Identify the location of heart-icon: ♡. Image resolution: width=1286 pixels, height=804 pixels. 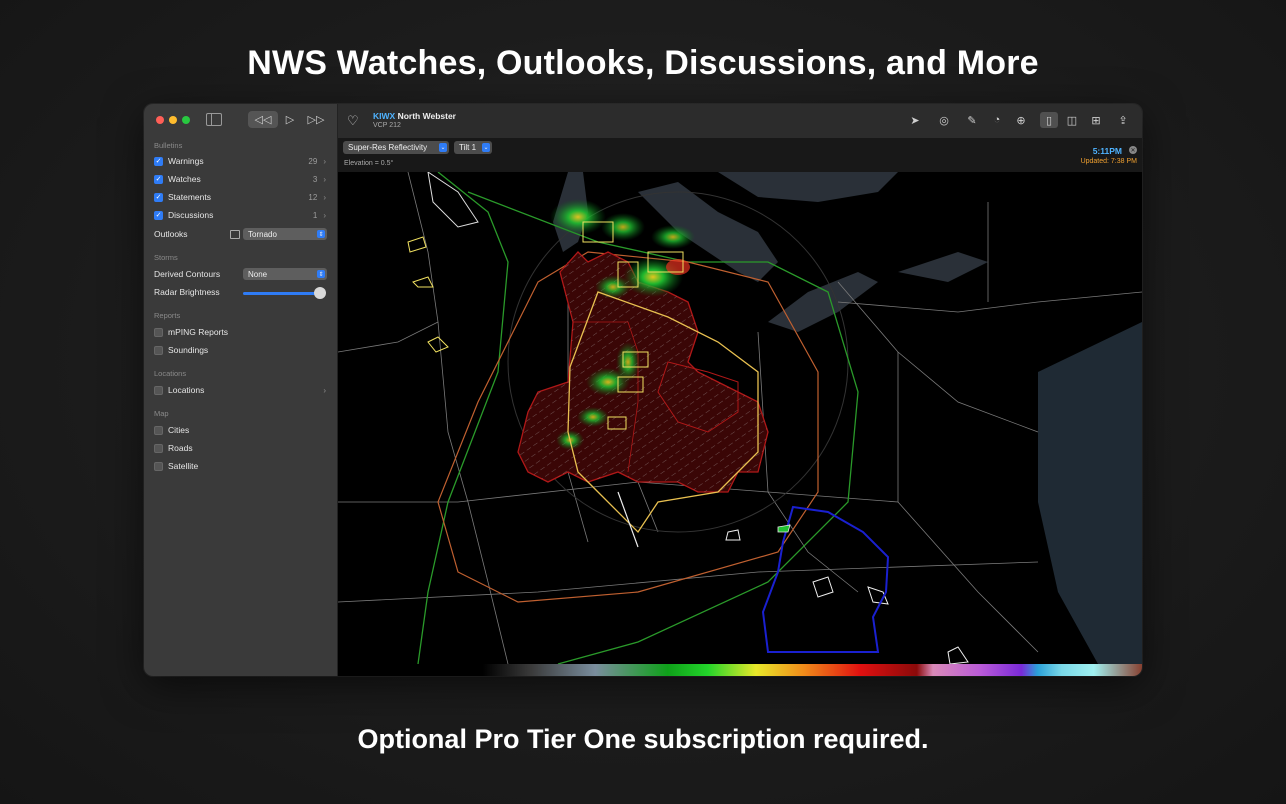
(353, 121).